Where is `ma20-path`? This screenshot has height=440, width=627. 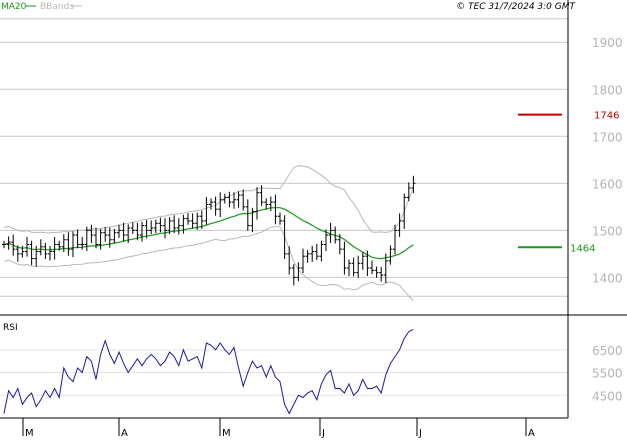
ma20-path is located at coordinates (208, 233).